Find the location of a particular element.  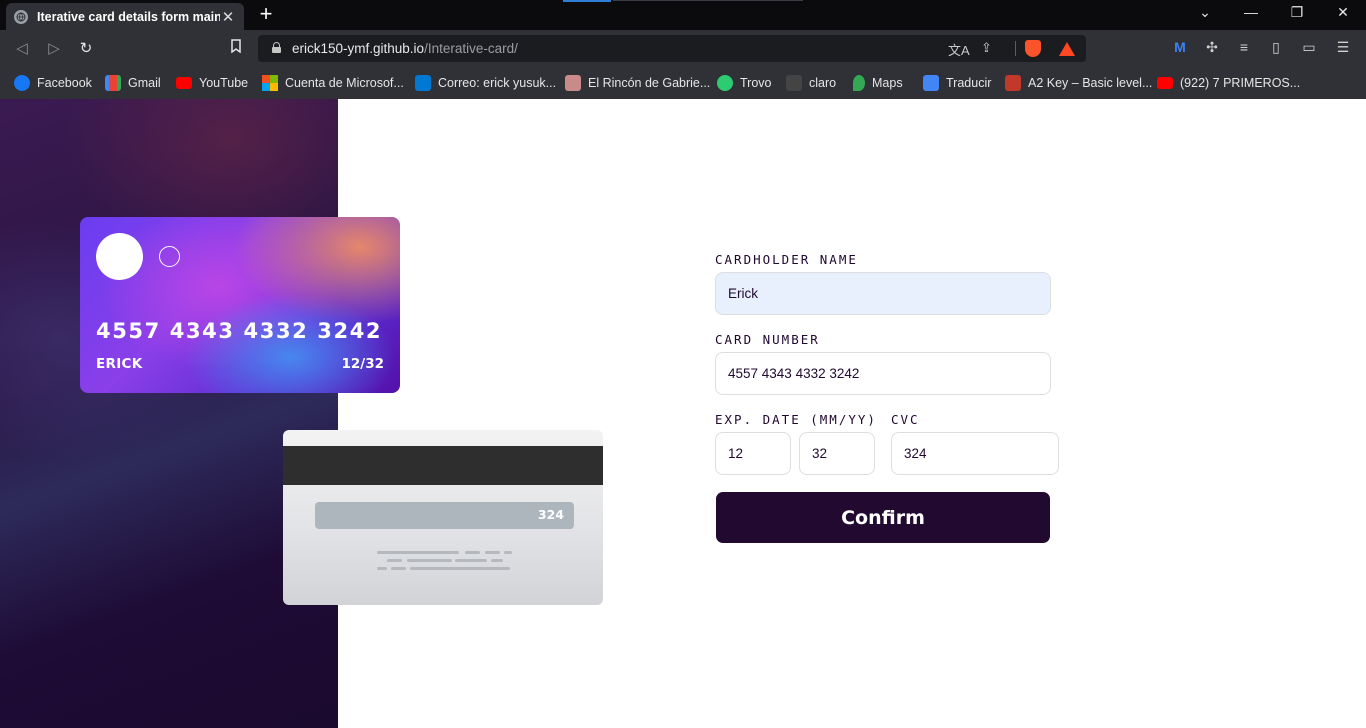

signature-strip: 324 is located at coordinates (444, 515).